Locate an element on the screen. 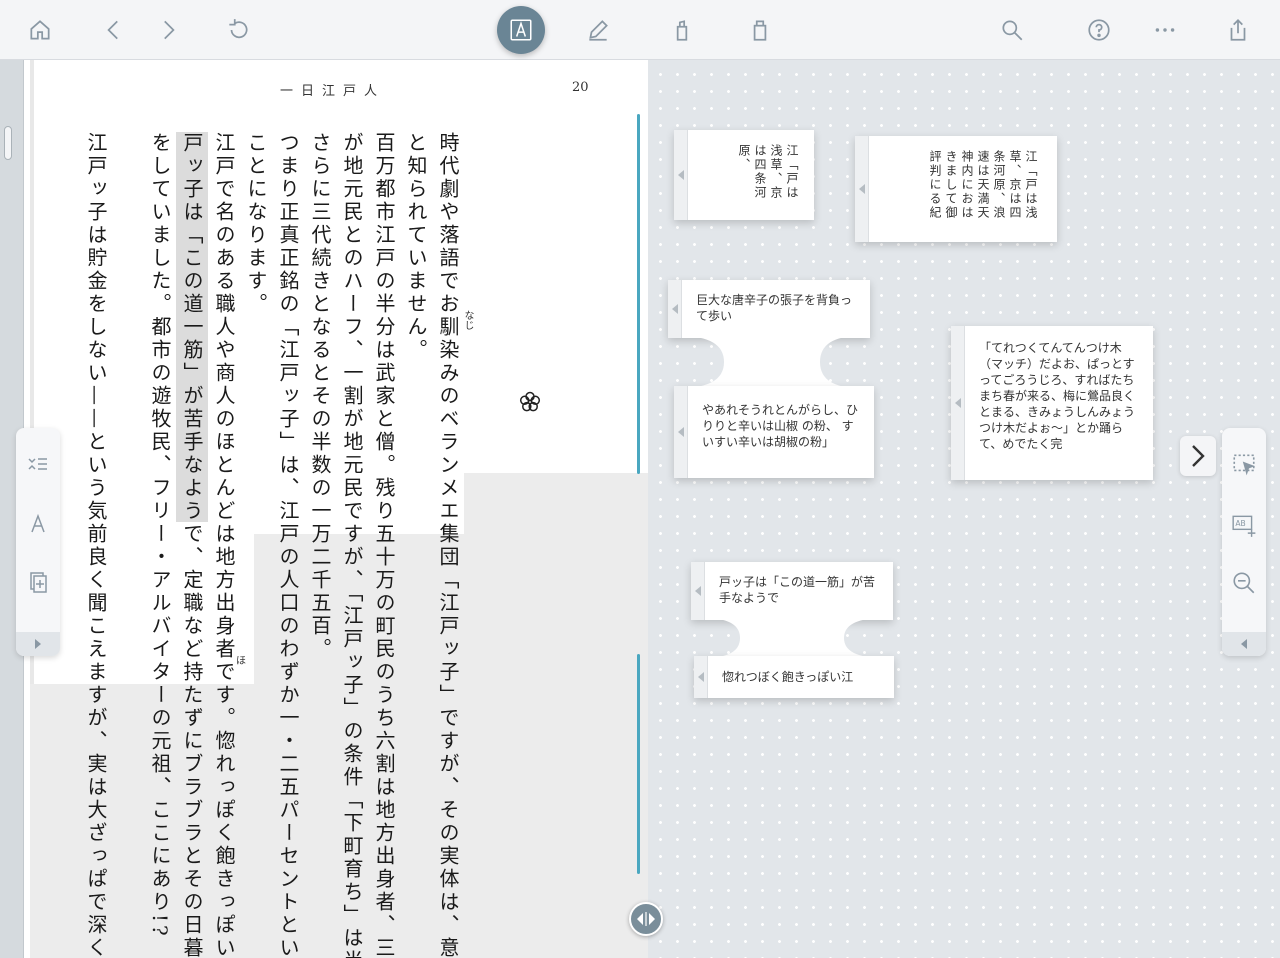 The height and width of the screenshot is (958, 1280). forward-icon is located at coordinates (168, 30).